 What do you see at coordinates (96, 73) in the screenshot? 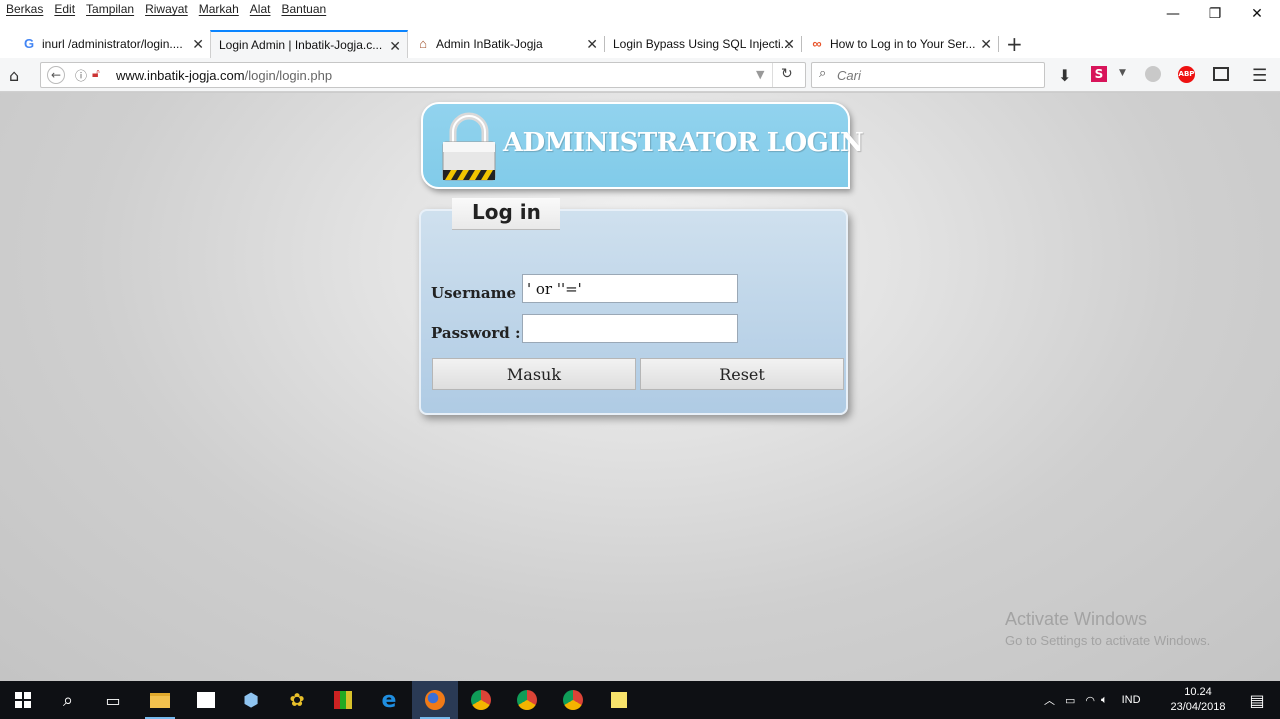
I see `insecure-lock-icon: 🔓︎` at bounding box center [96, 73].